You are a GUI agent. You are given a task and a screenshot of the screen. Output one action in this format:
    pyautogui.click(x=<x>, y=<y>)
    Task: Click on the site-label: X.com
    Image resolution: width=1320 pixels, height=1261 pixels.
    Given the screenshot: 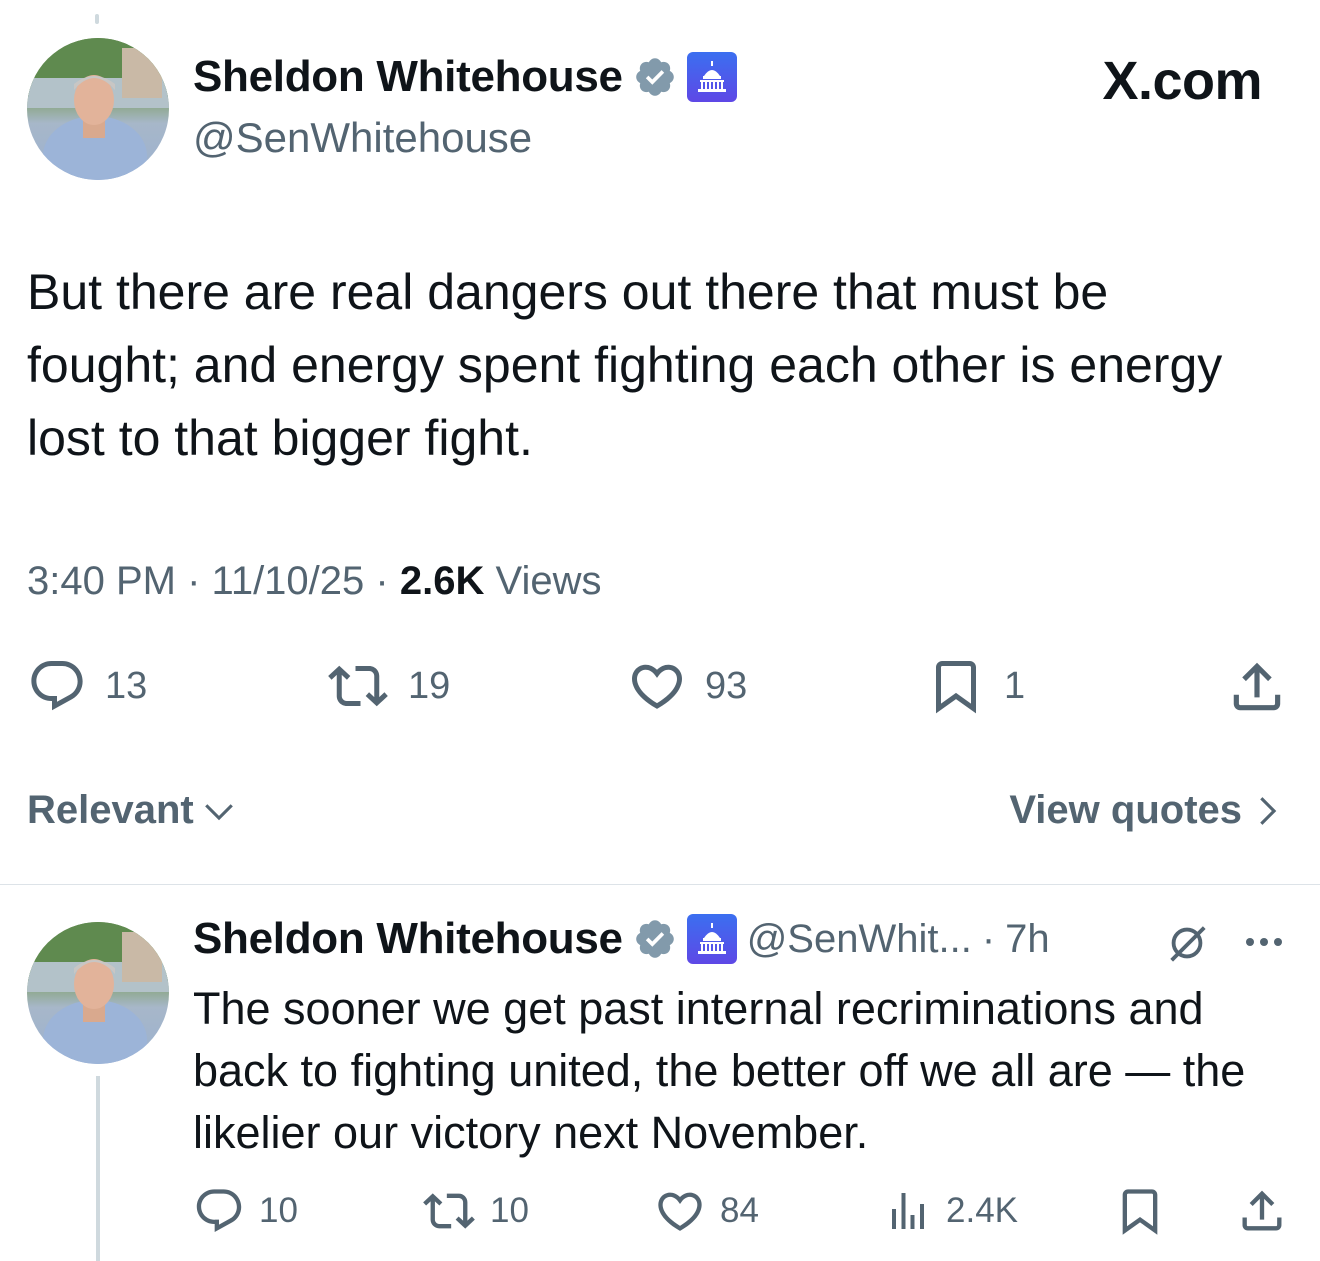 What is the action you would take?
    pyautogui.click(x=1182, y=81)
    